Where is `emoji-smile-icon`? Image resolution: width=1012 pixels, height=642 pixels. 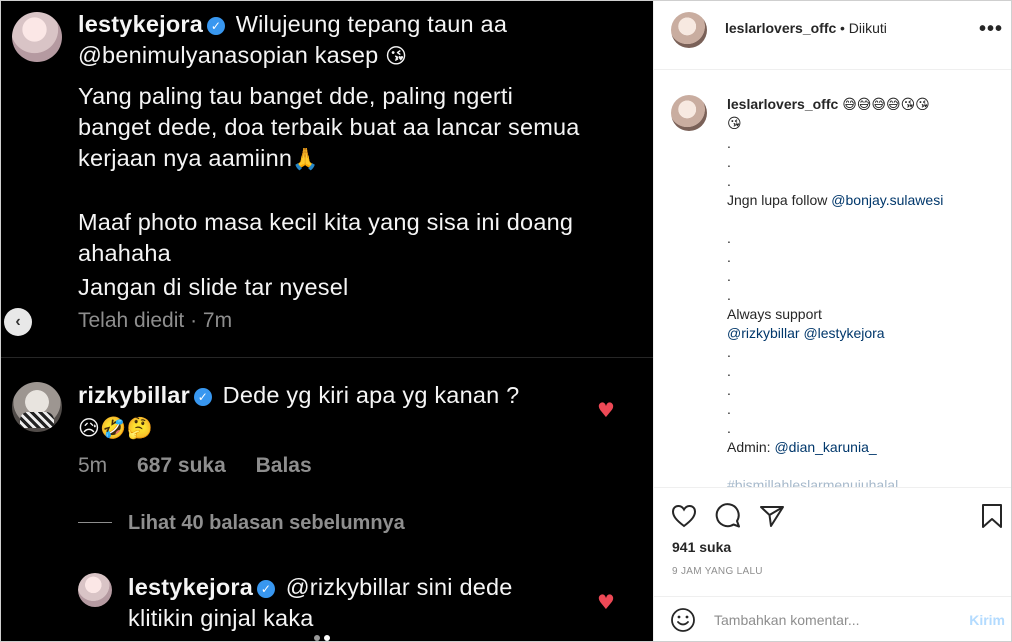 emoji-smile-icon is located at coordinates (683, 620).